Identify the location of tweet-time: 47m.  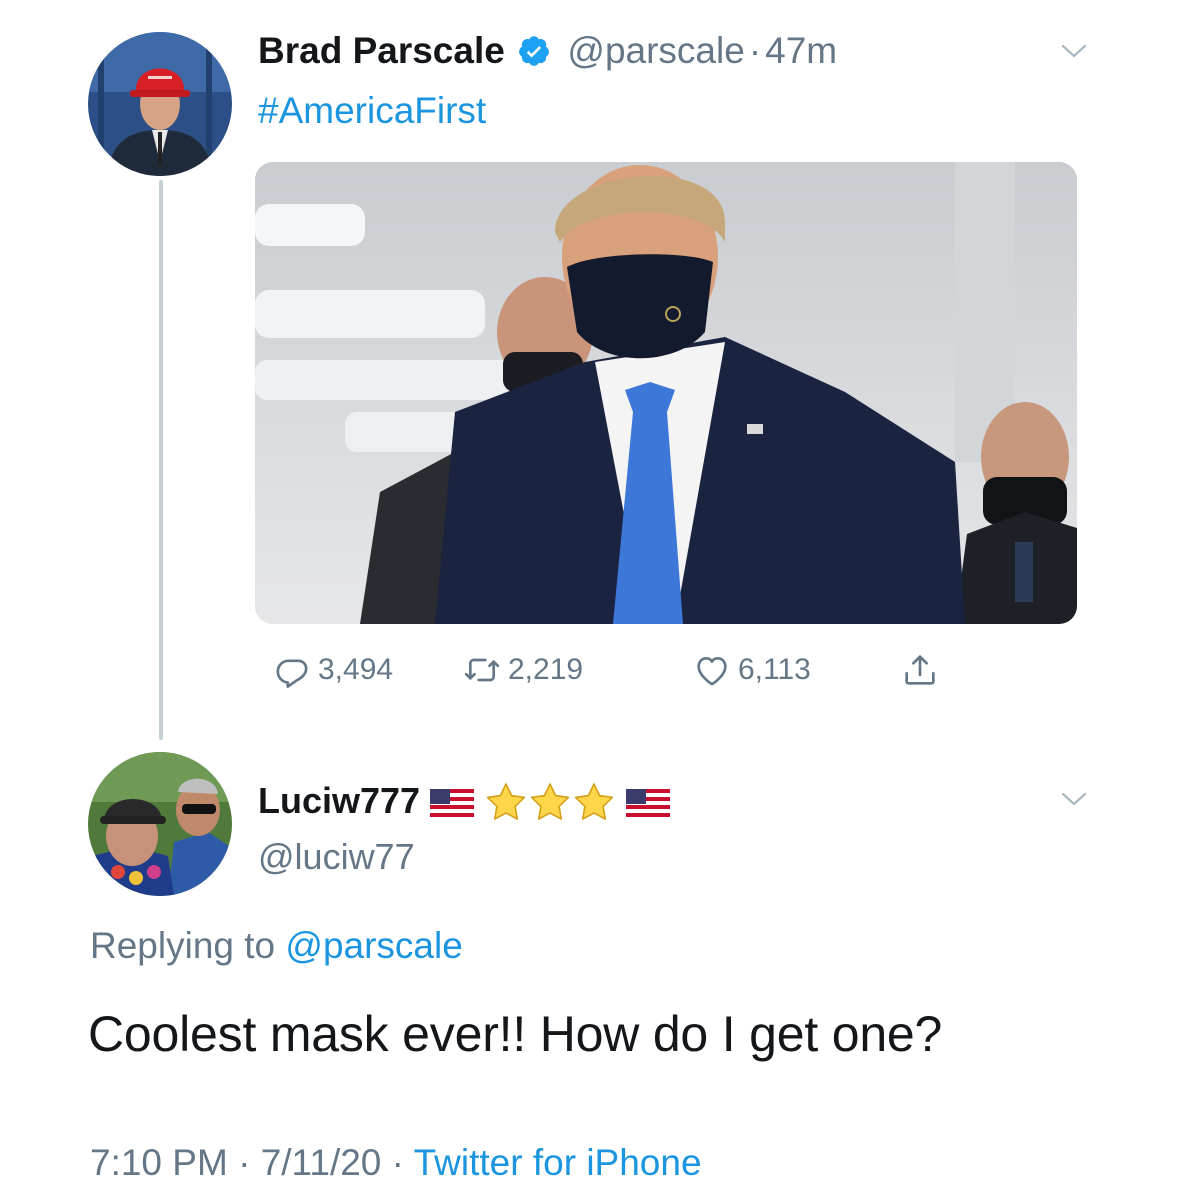
(801, 50).